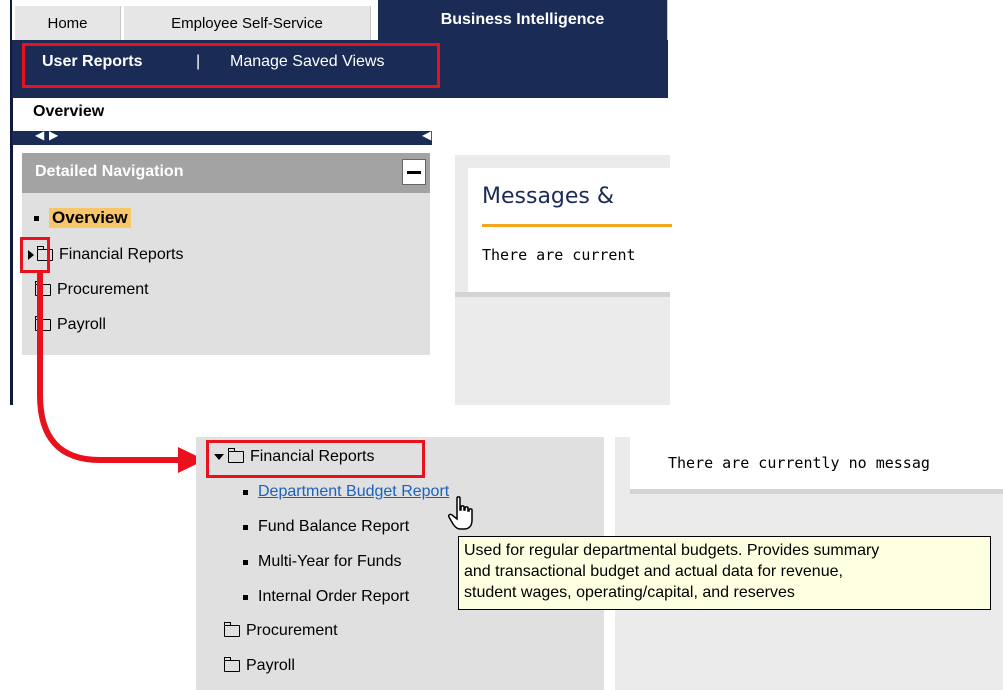  I want to click on messages-lower-text: There are currently no messag, so click(799, 463).